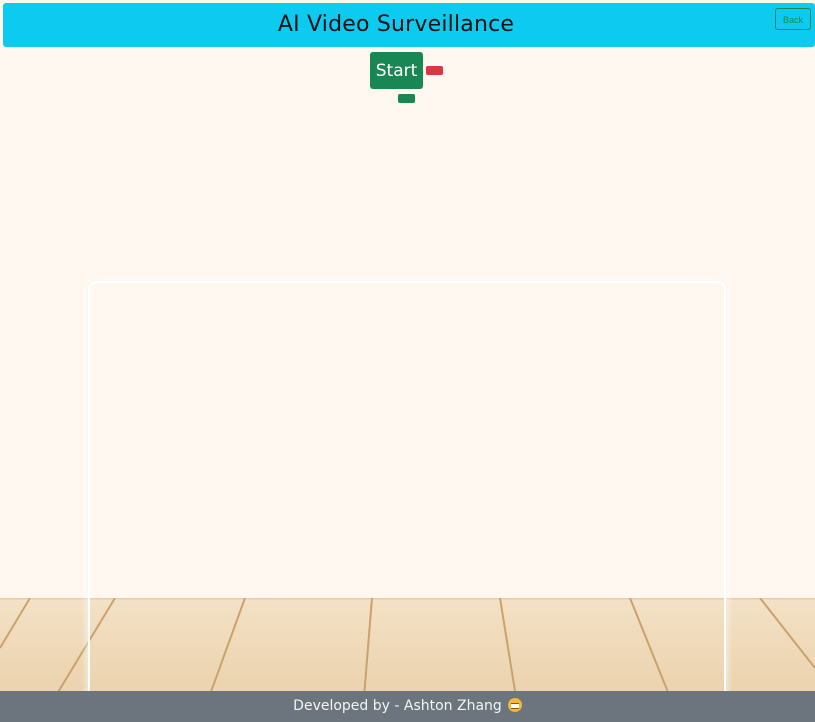 The width and height of the screenshot is (815, 722). Describe the element at coordinates (396, 24) in the screenshot. I see `page-title: AI Video Surveillance` at that location.